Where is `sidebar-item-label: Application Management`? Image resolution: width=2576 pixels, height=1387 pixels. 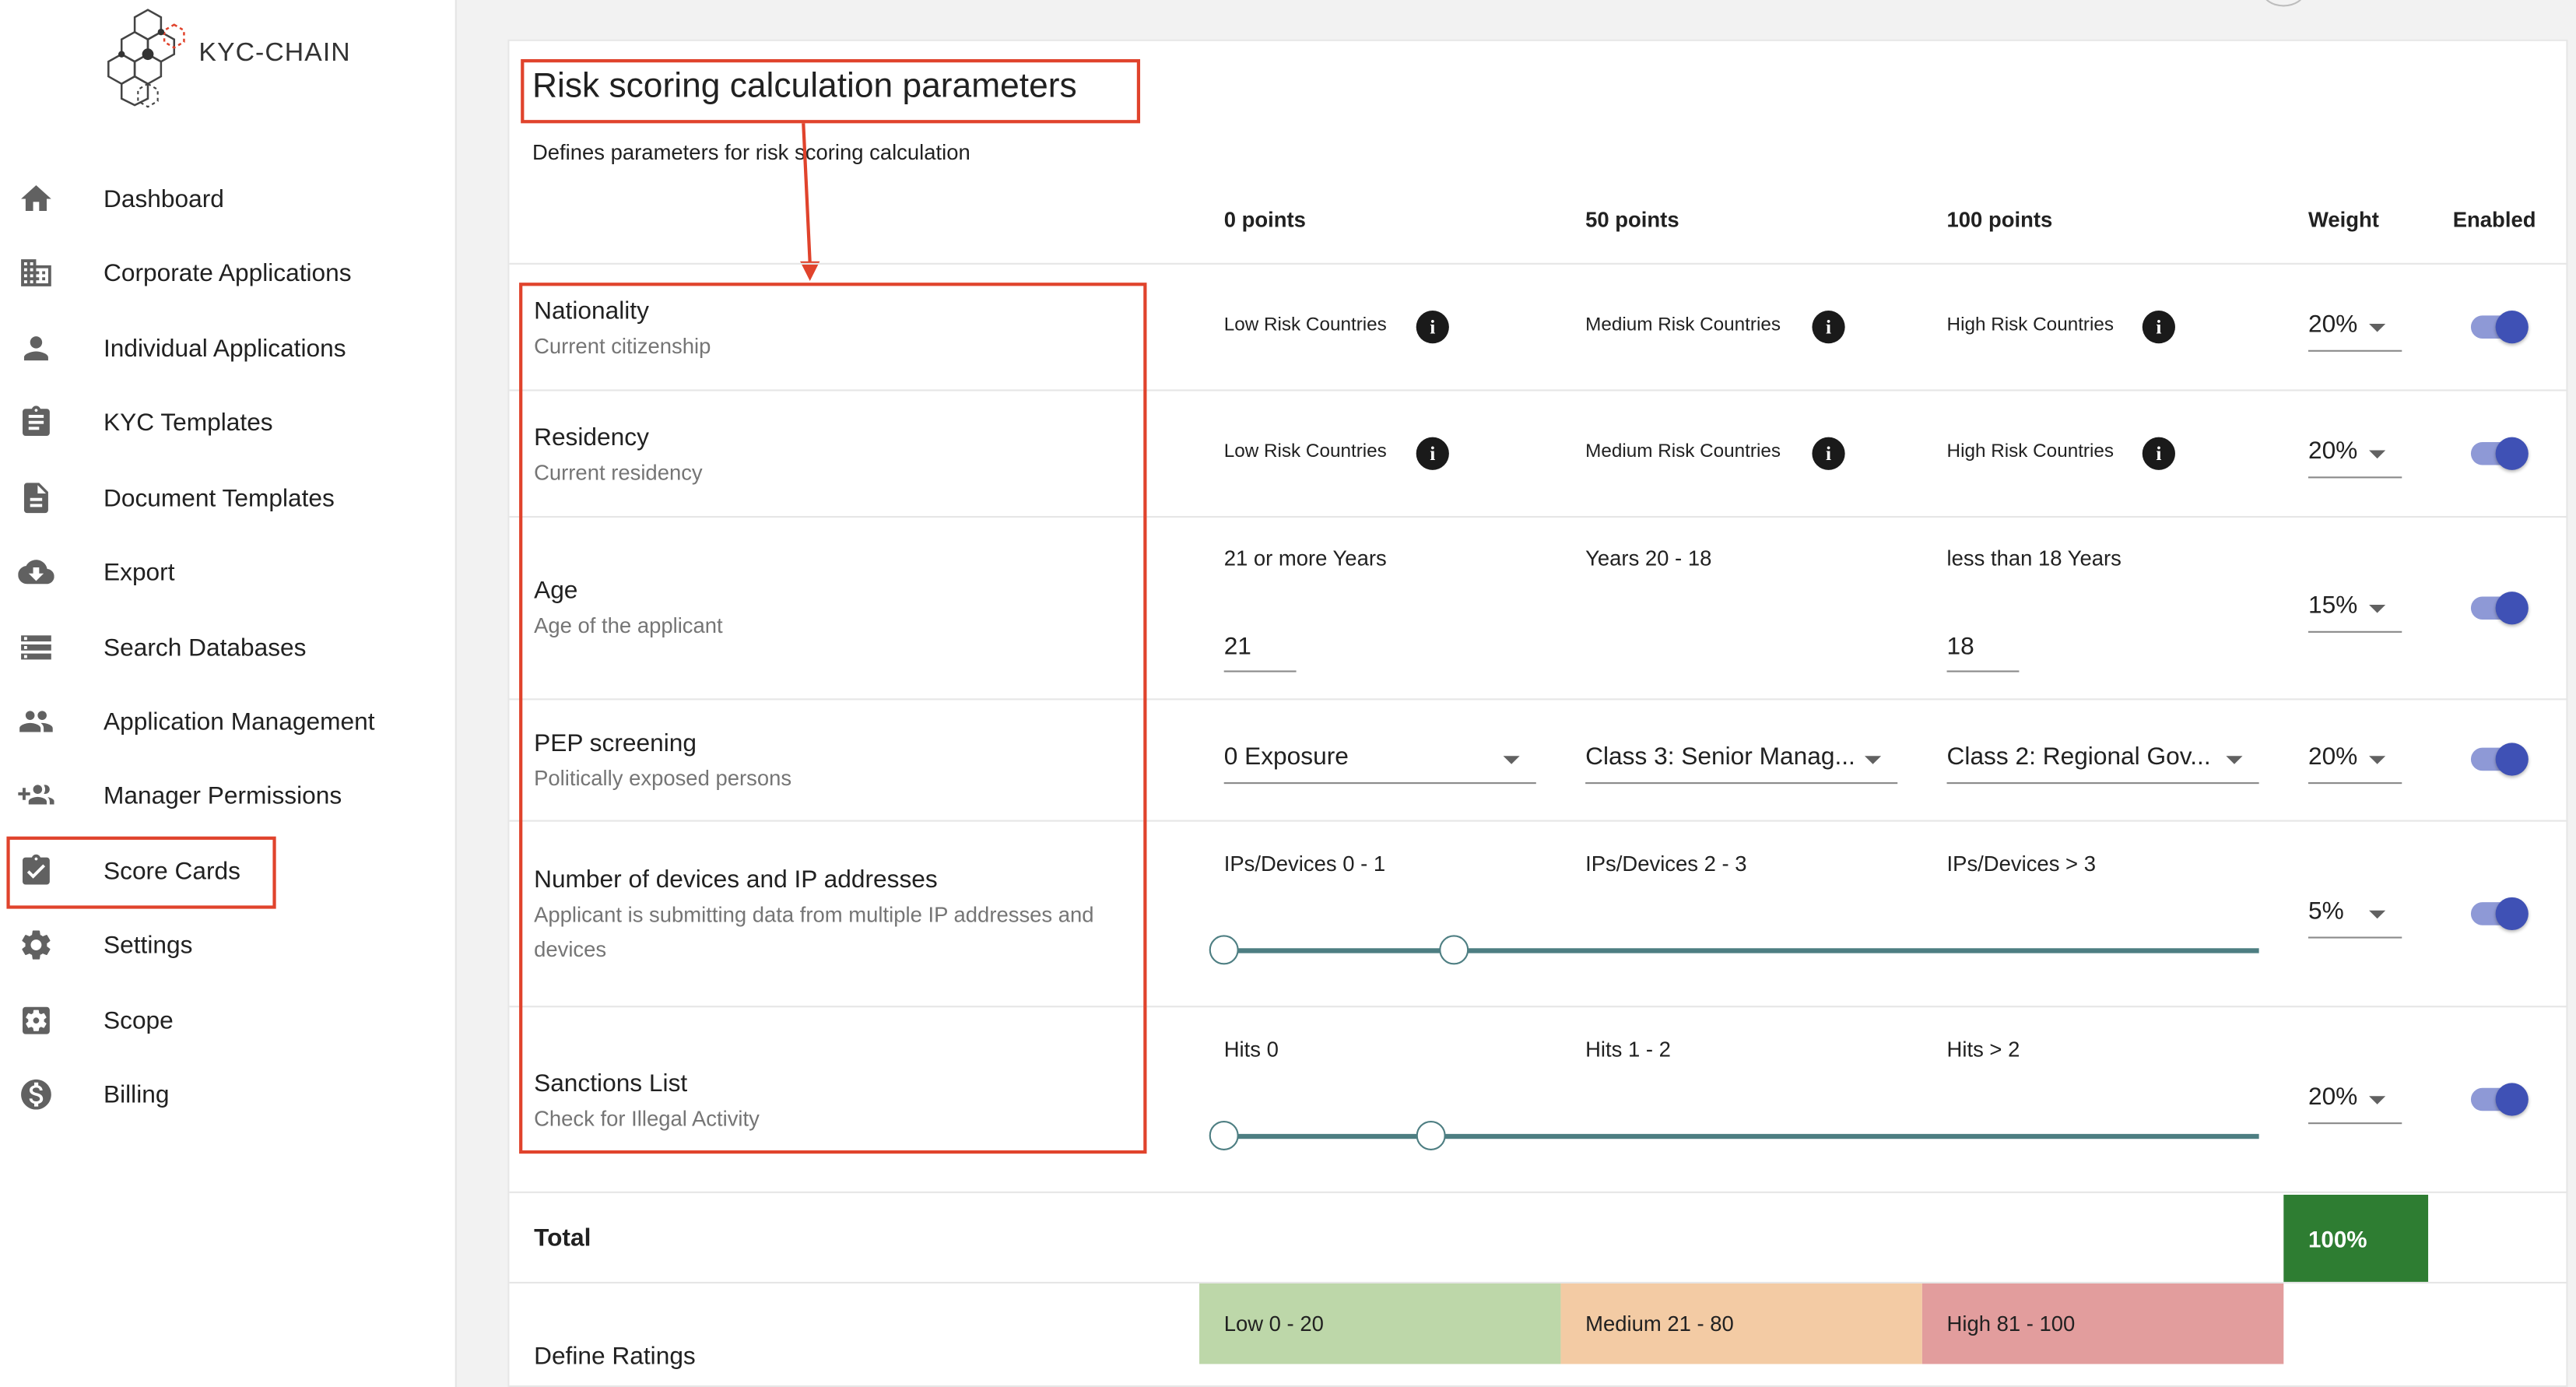 sidebar-item-label: Application Management is located at coordinates (239, 721).